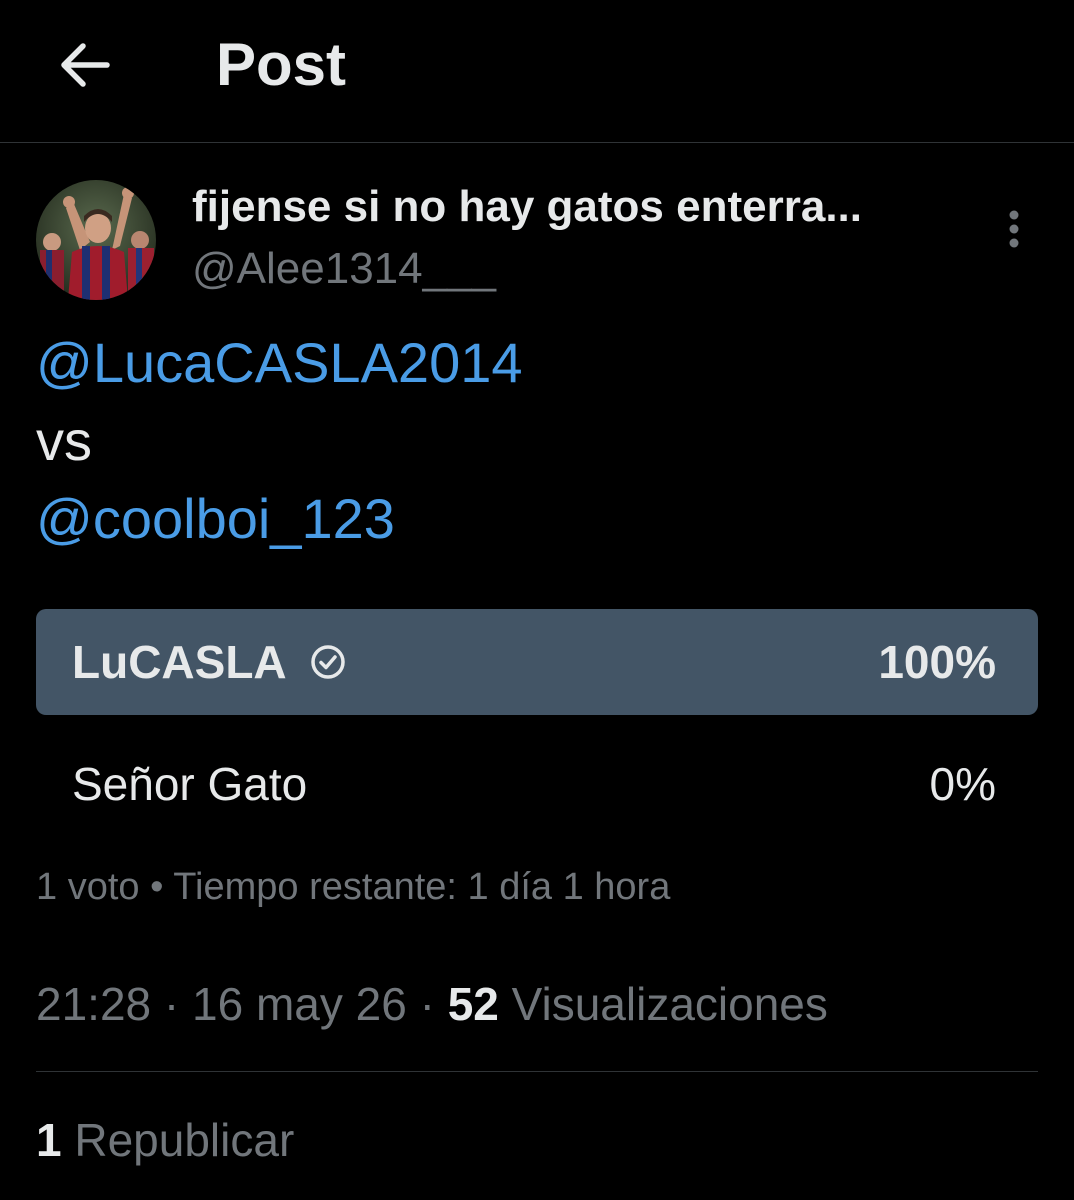 The image size is (1074, 1200). Describe the element at coordinates (328, 662) in the screenshot. I see `check-circle-icon` at that location.